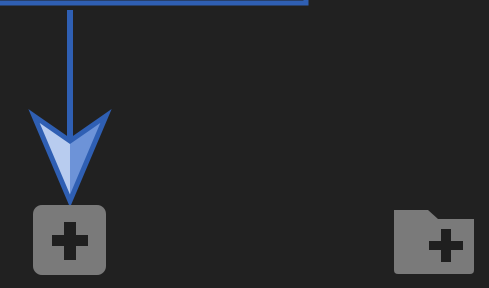 The height and width of the screenshot is (288, 489). I want to click on connector-line-top, so click(154, 3).